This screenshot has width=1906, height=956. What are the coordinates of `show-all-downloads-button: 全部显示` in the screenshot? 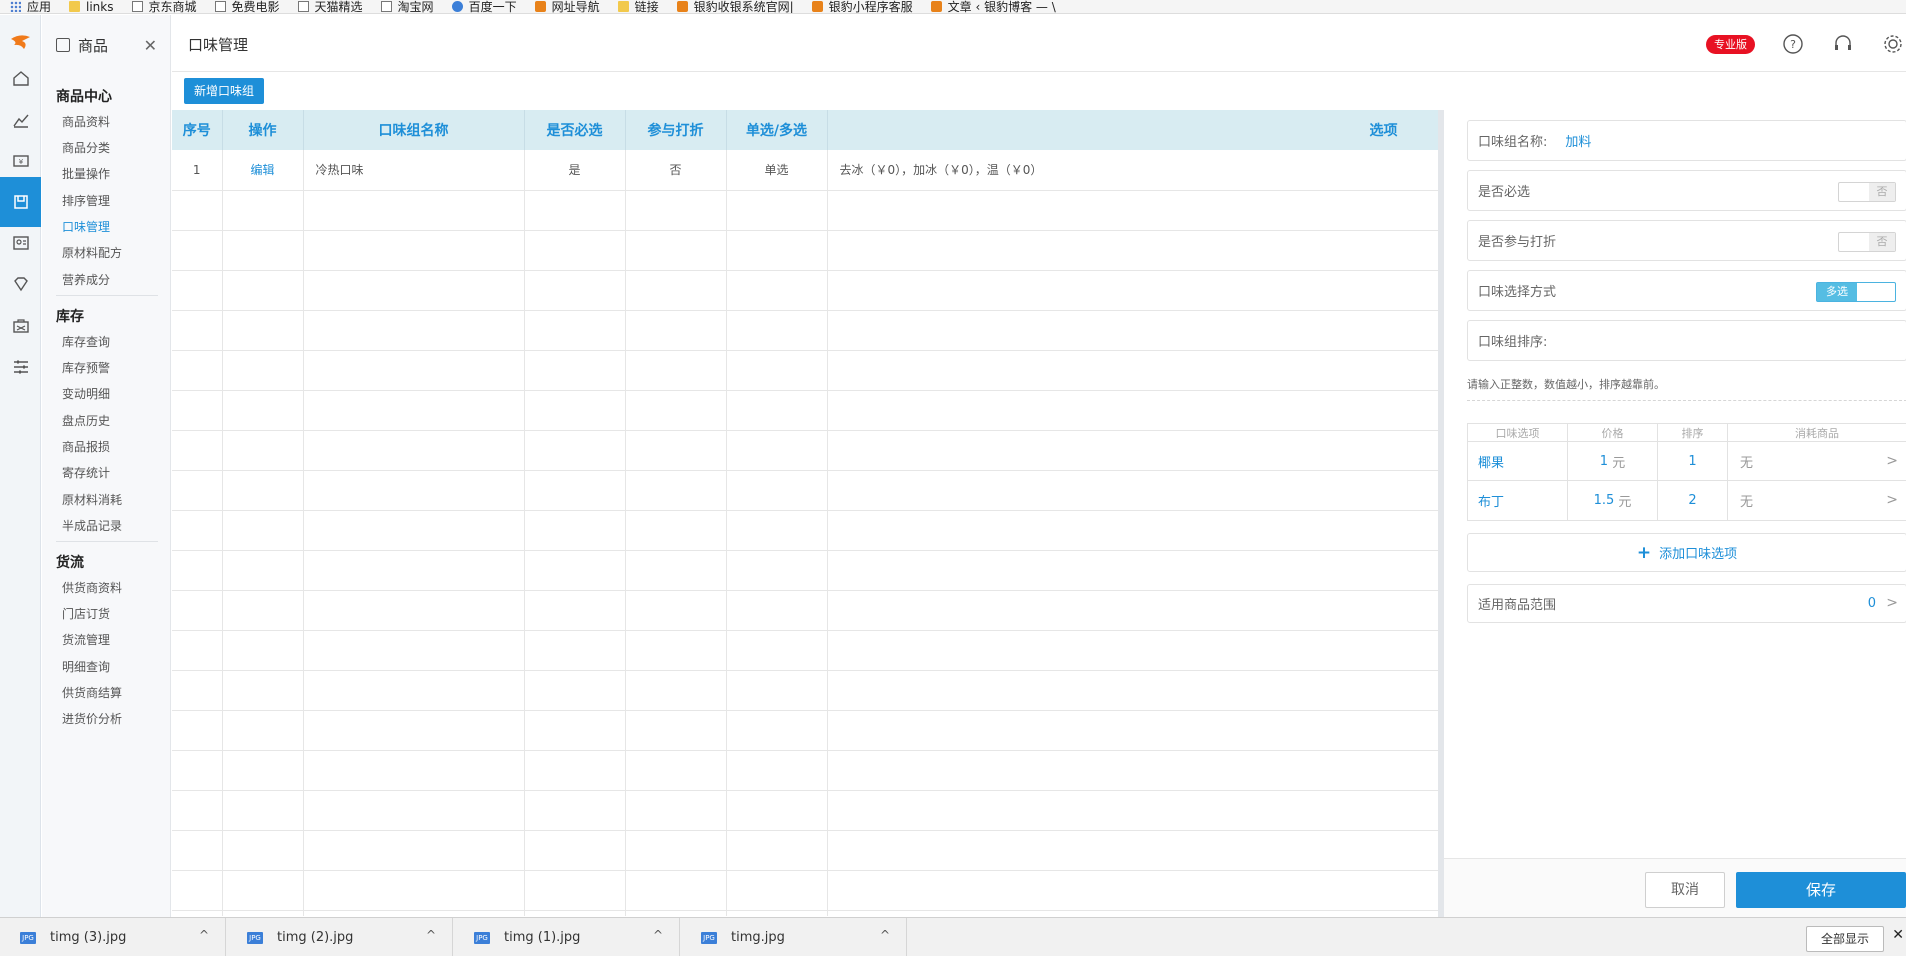 It's located at (1844, 939).